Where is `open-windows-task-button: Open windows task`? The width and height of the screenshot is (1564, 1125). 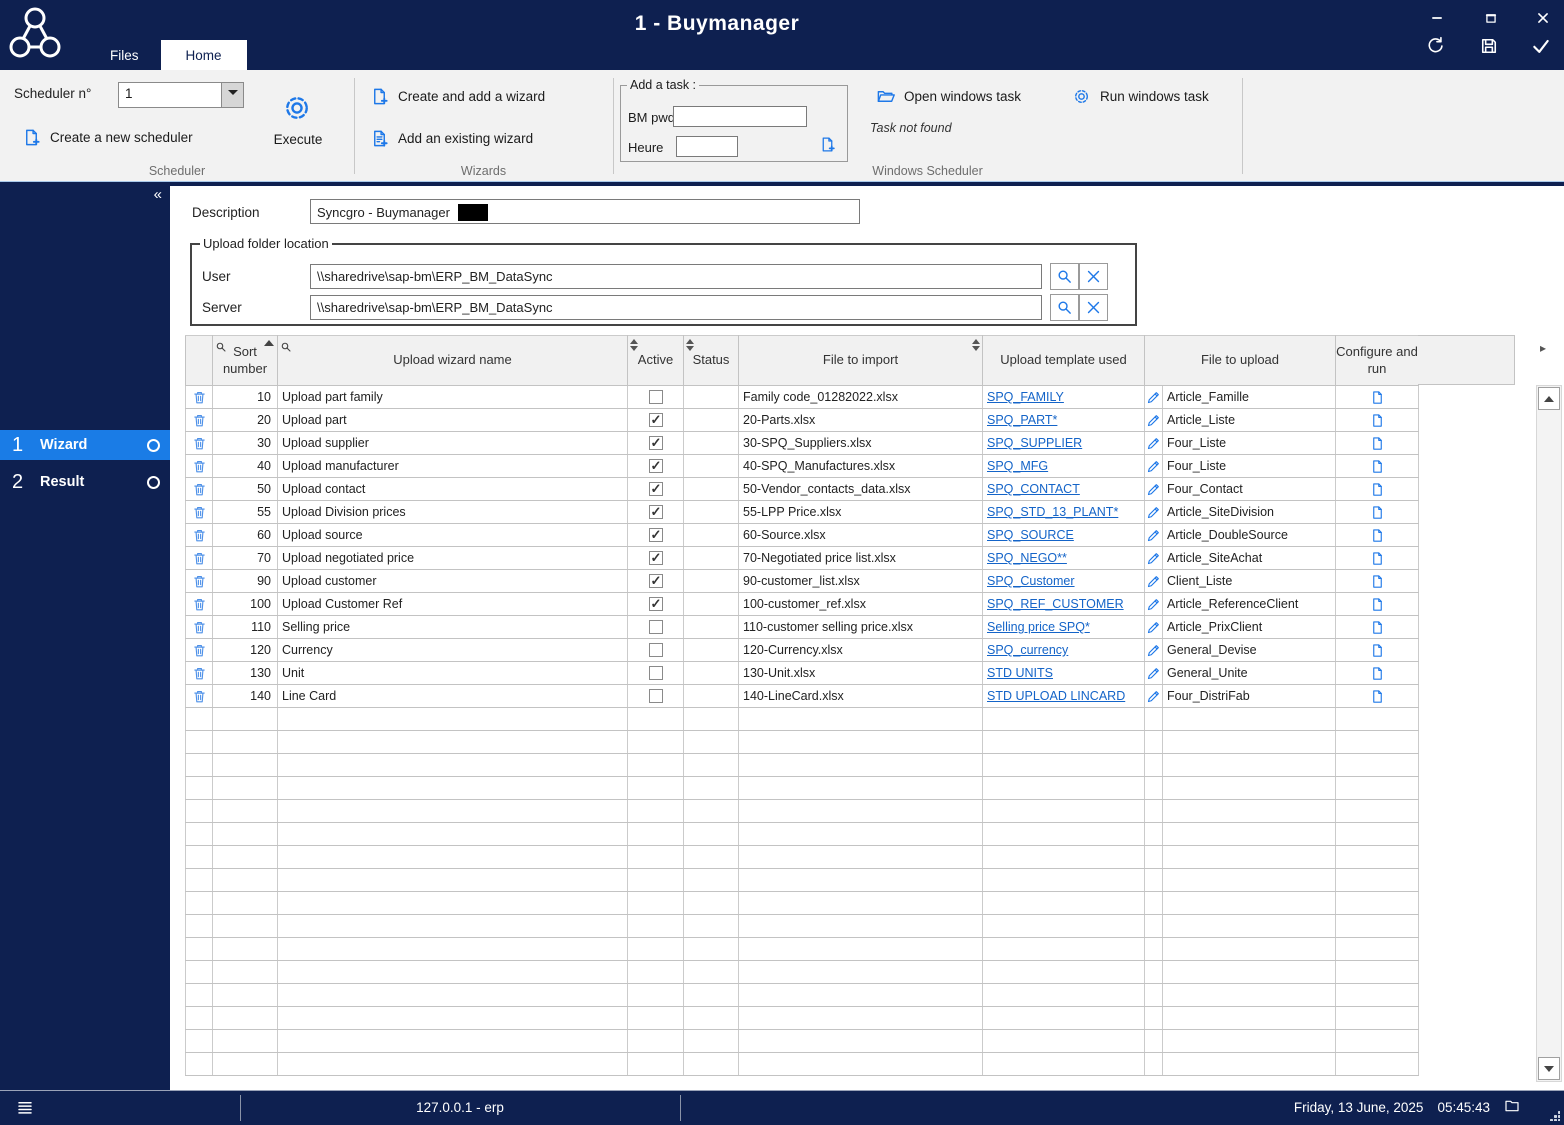
open-windows-task-button: Open windows task is located at coordinates (948, 96).